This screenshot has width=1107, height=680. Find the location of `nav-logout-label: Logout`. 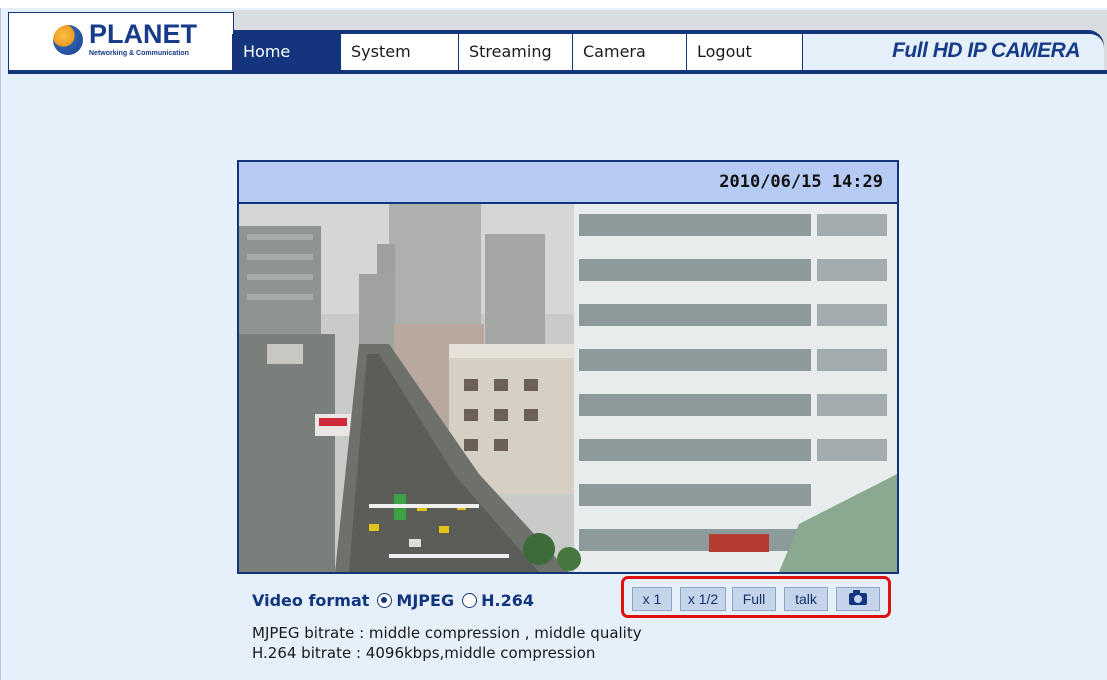

nav-logout-label: Logout is located at coordinates (724, 51).